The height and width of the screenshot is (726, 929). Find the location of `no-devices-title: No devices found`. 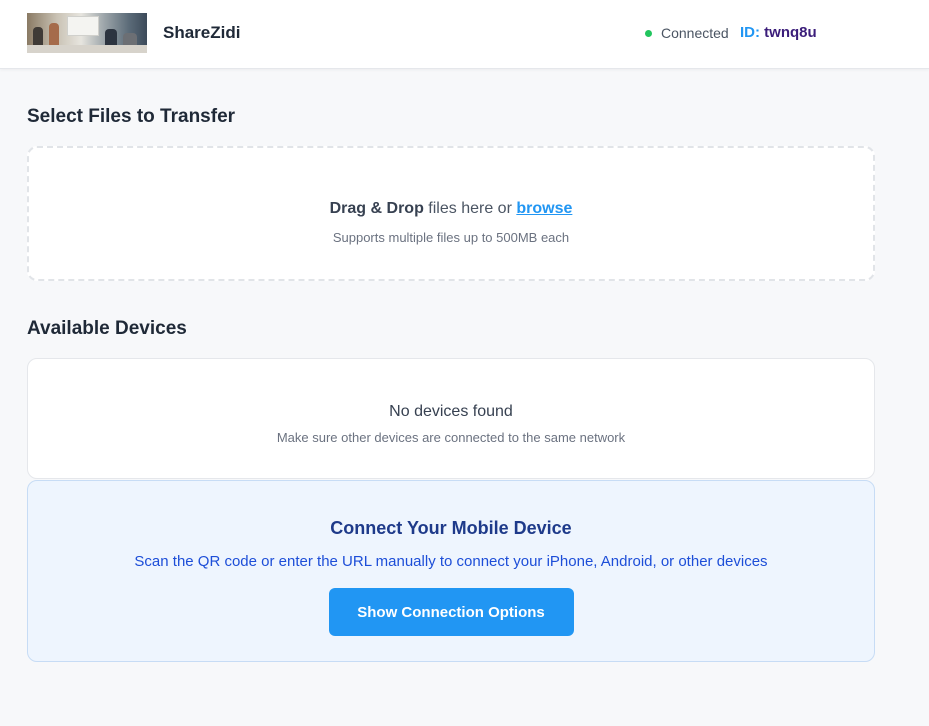

no-devices-title: No devices found is located at coordinates (451, 411).